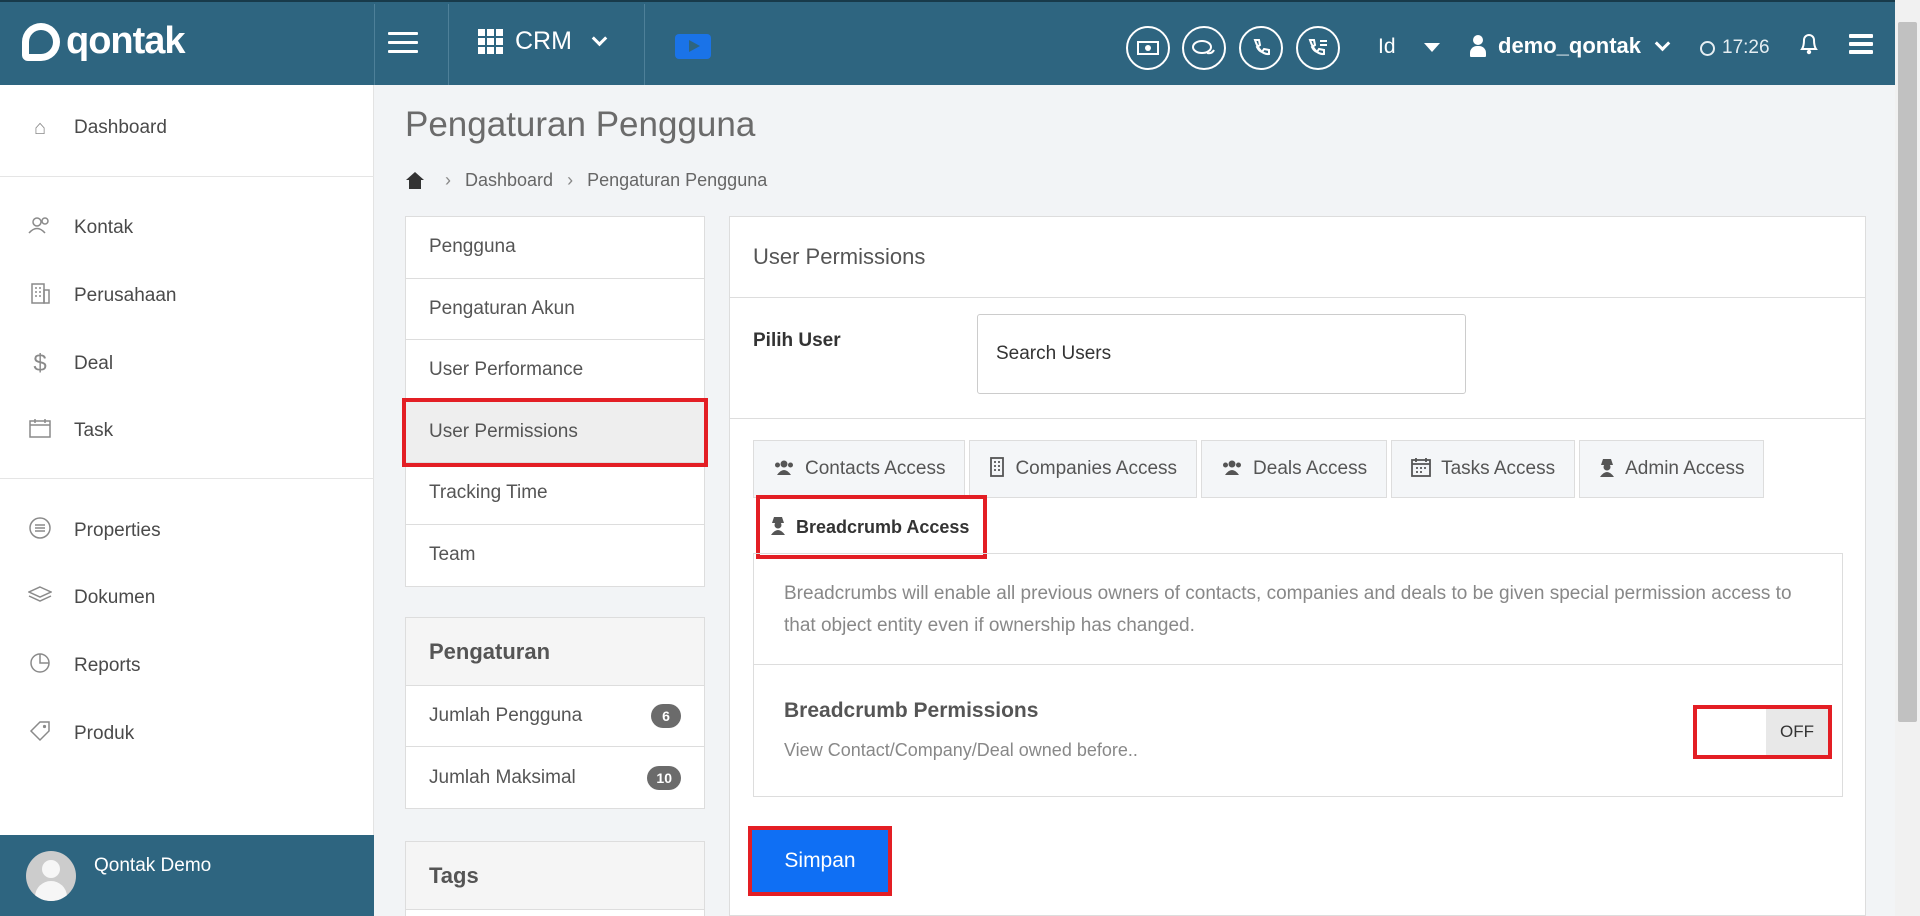  Describe the element at coordinates (555, 556) in the screenshot. I see `nav-item-team: Team` at that location.